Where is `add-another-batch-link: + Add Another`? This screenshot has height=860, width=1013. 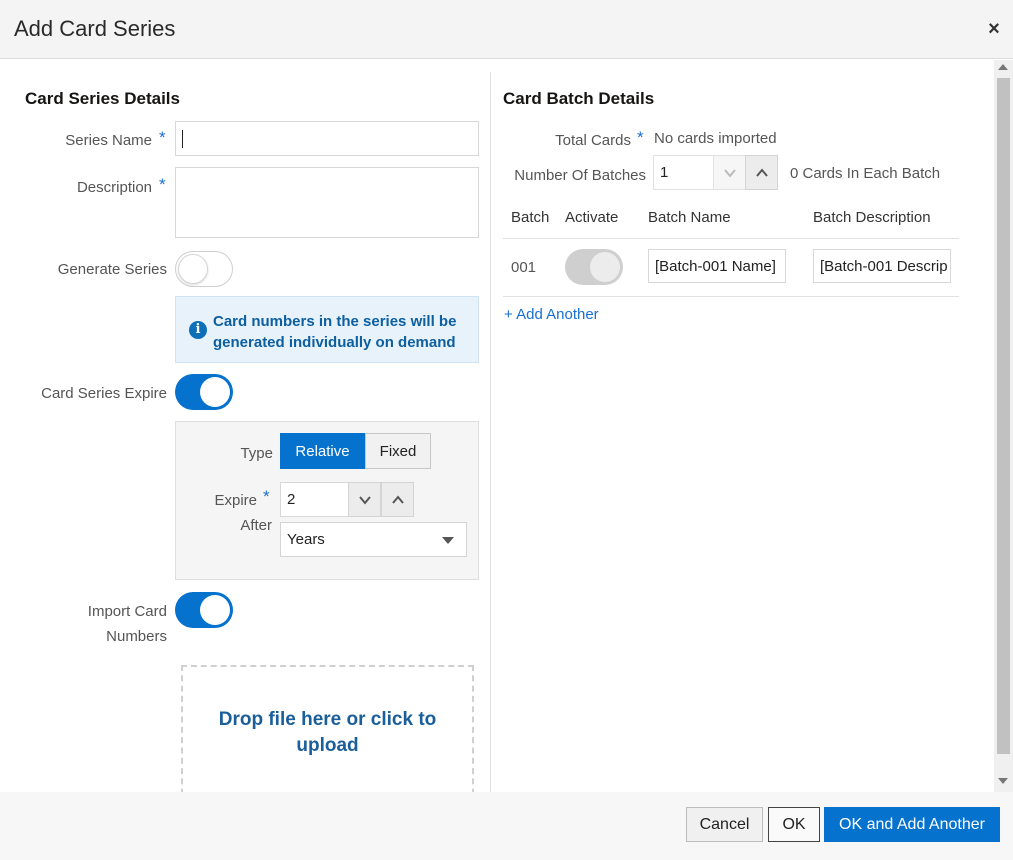 add-another-batch-link: + Add Another is located at coordinates (551, 314).